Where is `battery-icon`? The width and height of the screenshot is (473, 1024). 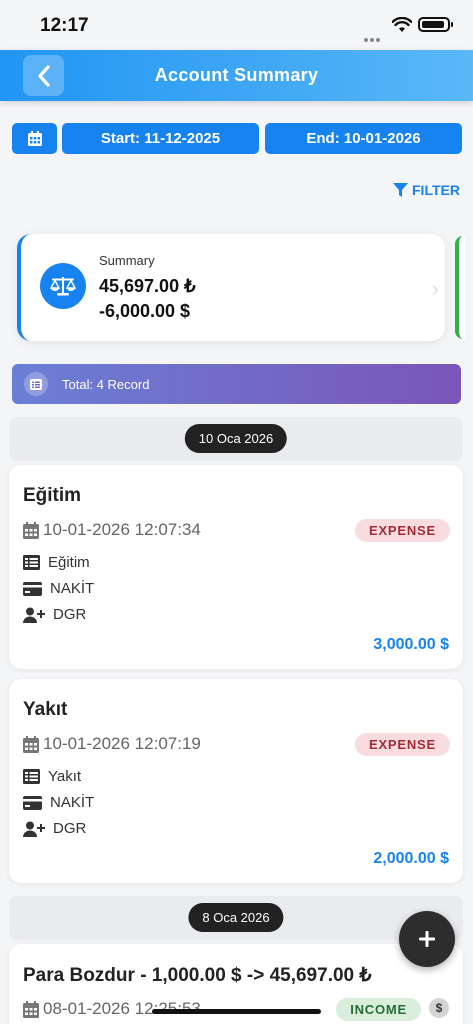
battery-icon is located at coordinates (435, 24).